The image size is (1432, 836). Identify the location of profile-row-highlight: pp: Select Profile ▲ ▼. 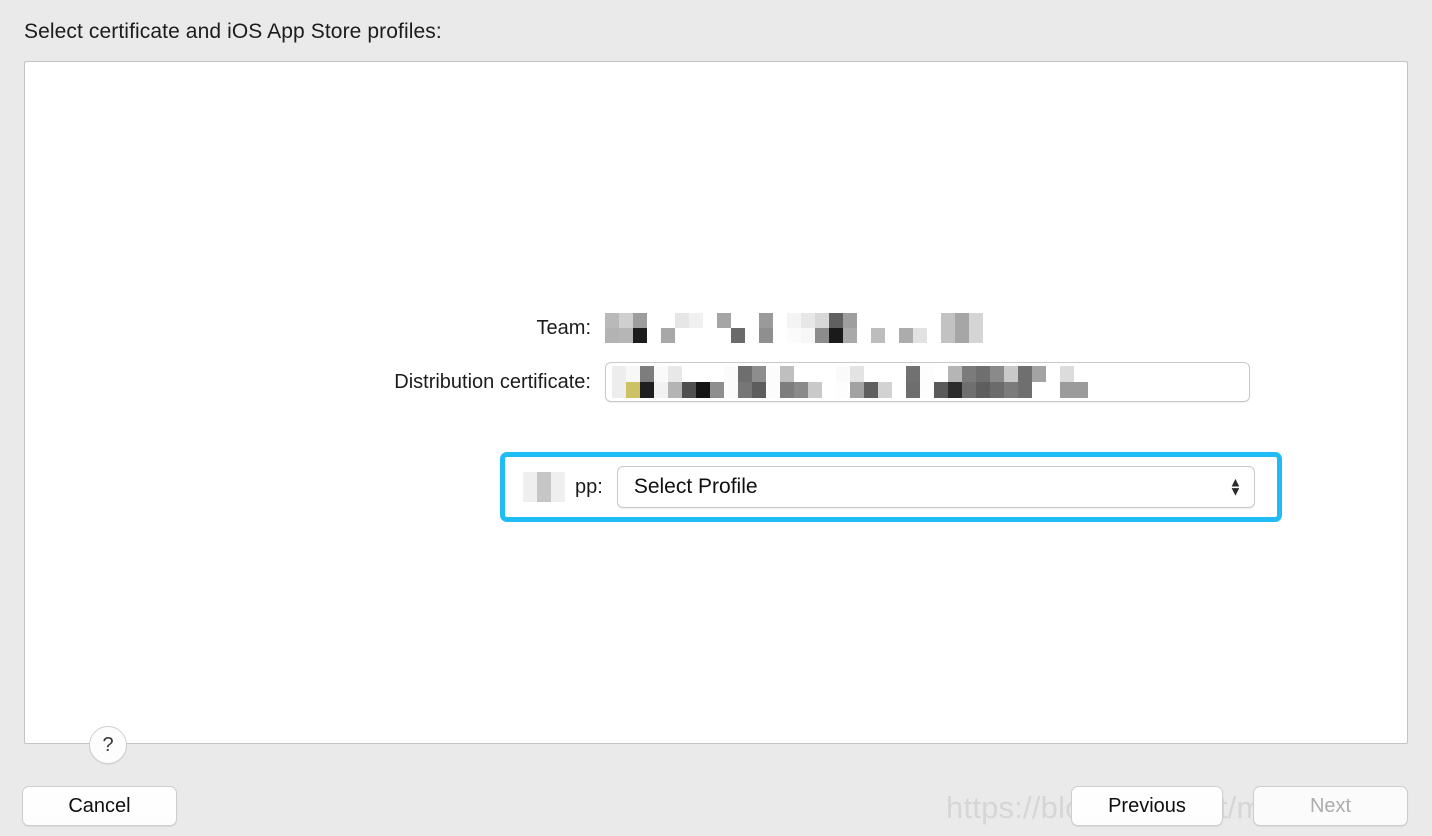
(891, 487).